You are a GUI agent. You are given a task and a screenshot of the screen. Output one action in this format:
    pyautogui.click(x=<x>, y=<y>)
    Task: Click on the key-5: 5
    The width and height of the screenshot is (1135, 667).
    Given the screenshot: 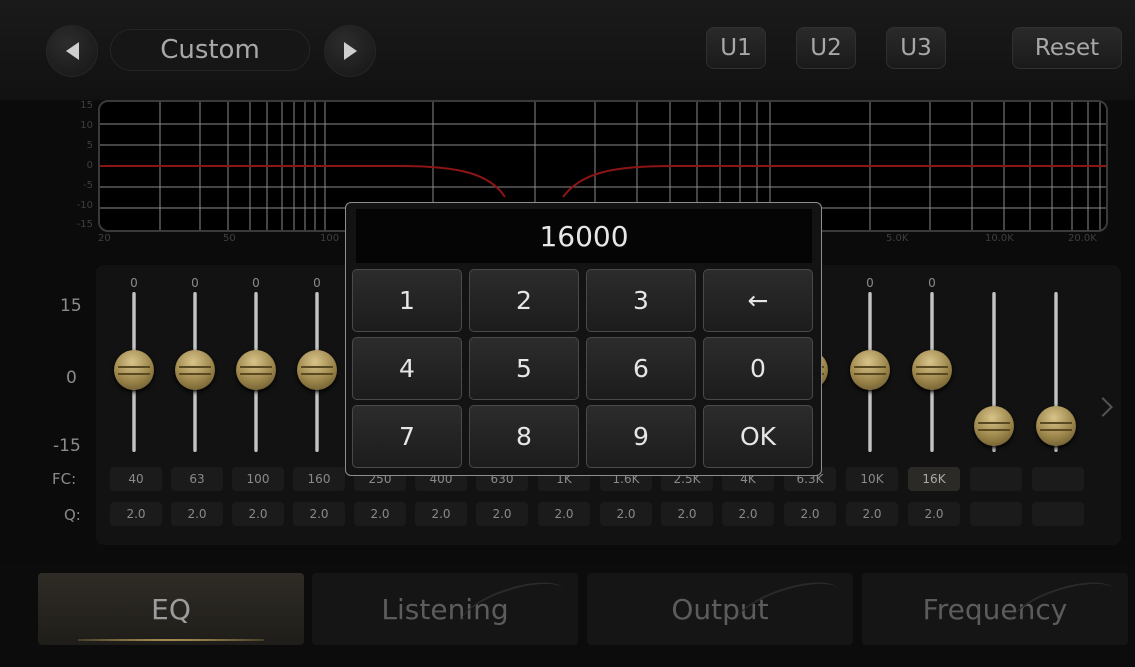 What is the action you would take?
    pyautogui.click(x=524, y=368)
    